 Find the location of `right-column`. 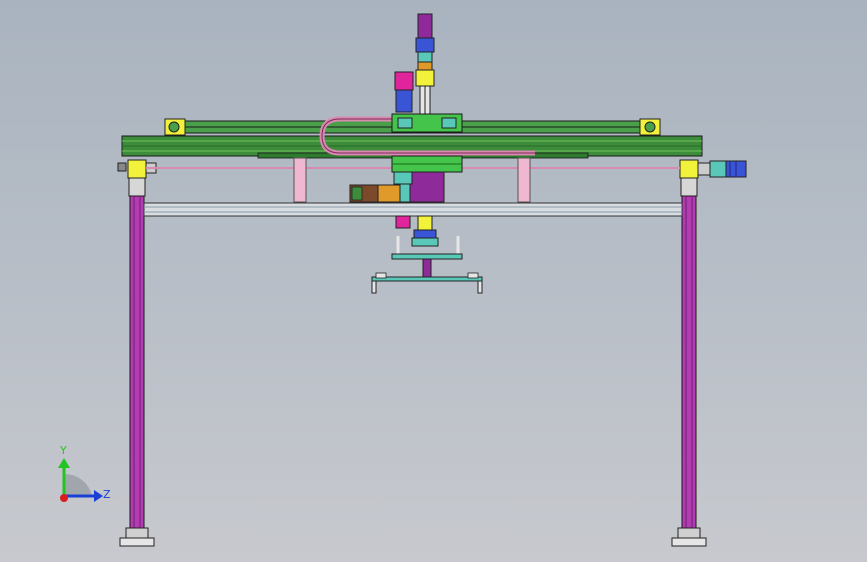

right-column is located at coordinates (709, 353).